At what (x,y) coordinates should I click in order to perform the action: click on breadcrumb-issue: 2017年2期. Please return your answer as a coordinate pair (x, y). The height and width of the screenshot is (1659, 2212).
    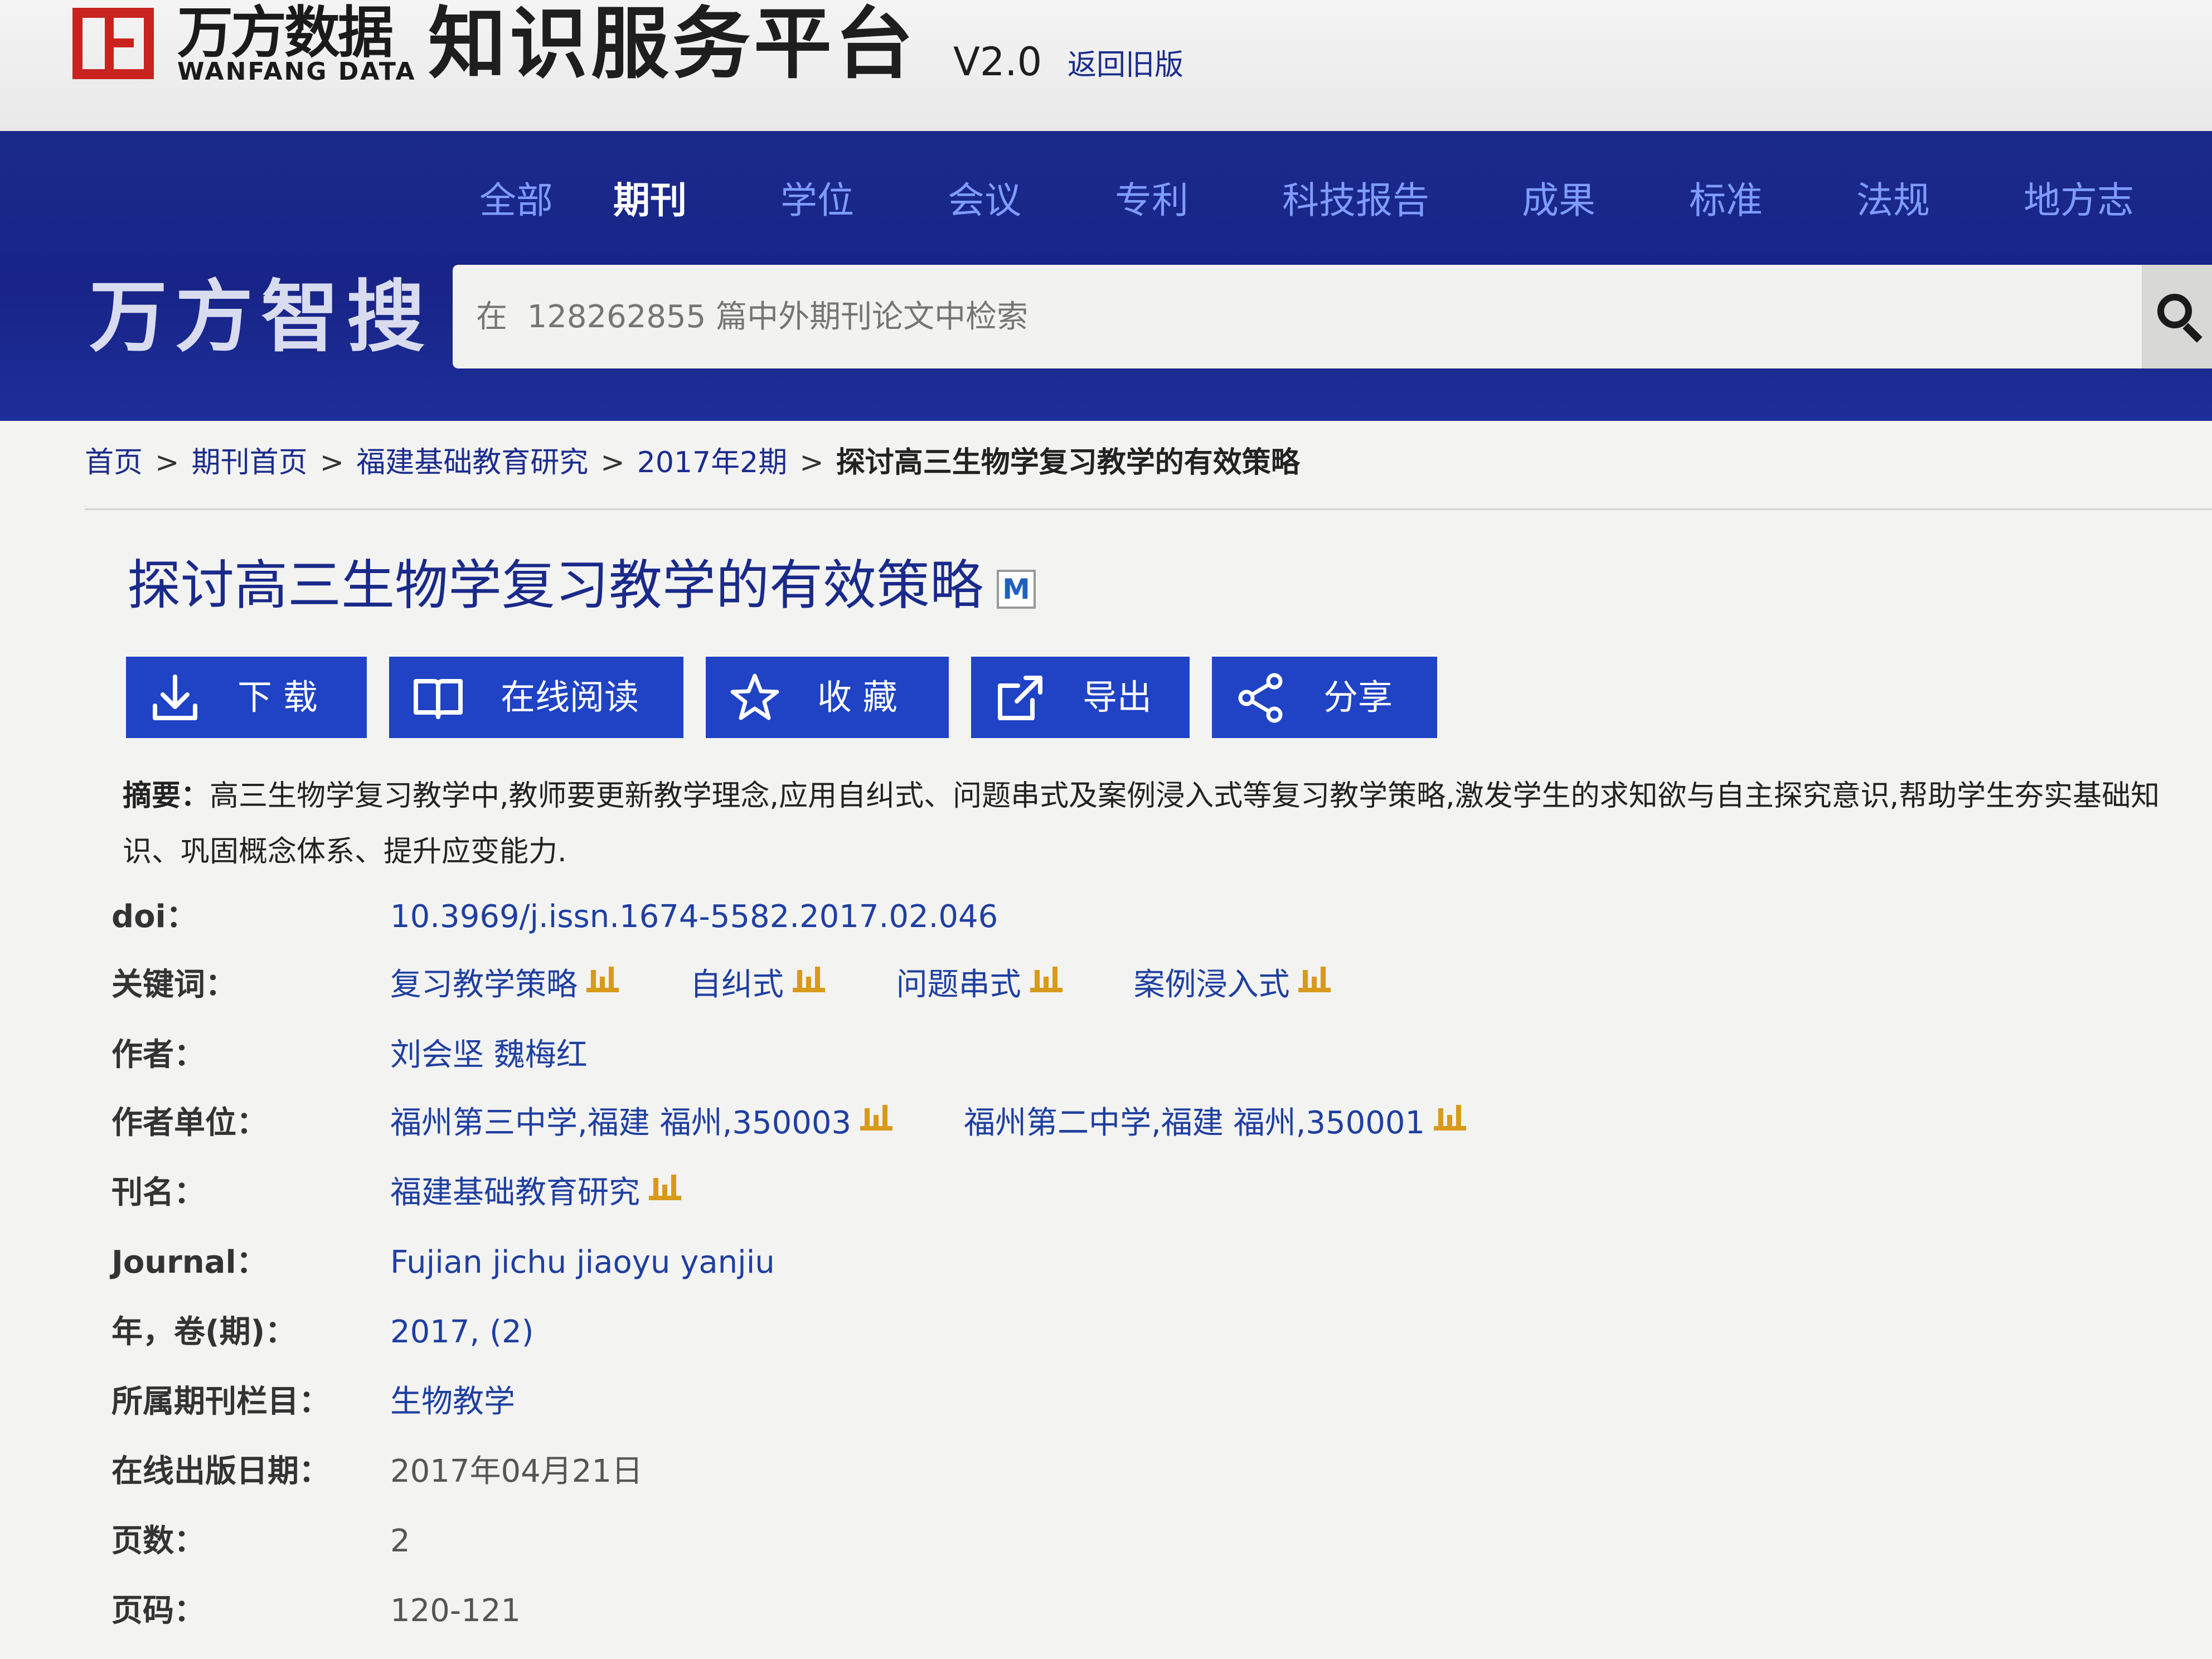
    Looking at the image, I should click on (712, 462).